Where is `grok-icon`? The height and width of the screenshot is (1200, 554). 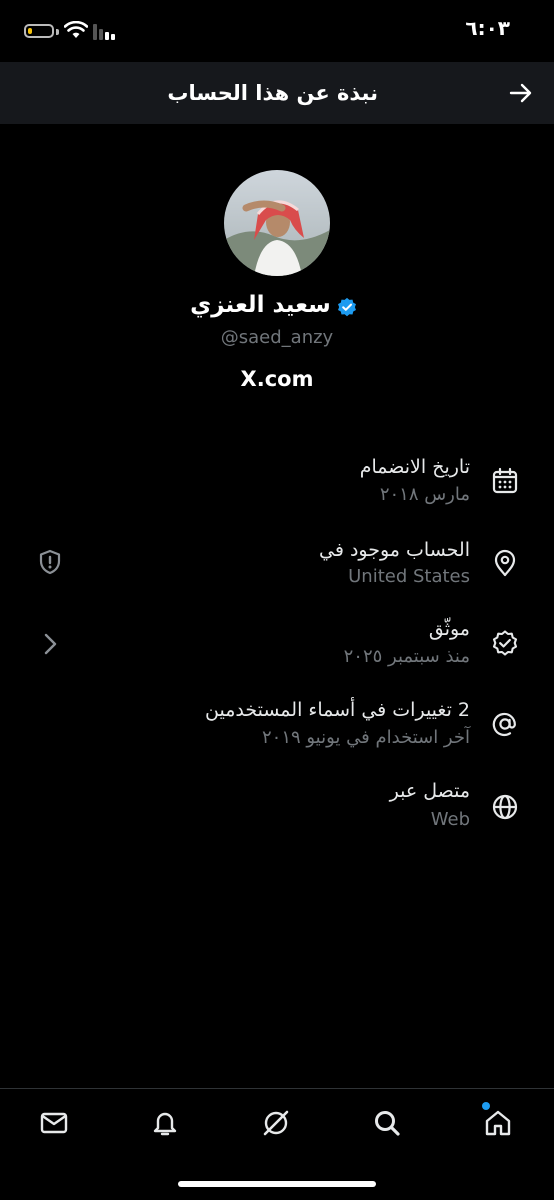
grok-icon is located at coordinates (276, 1123).